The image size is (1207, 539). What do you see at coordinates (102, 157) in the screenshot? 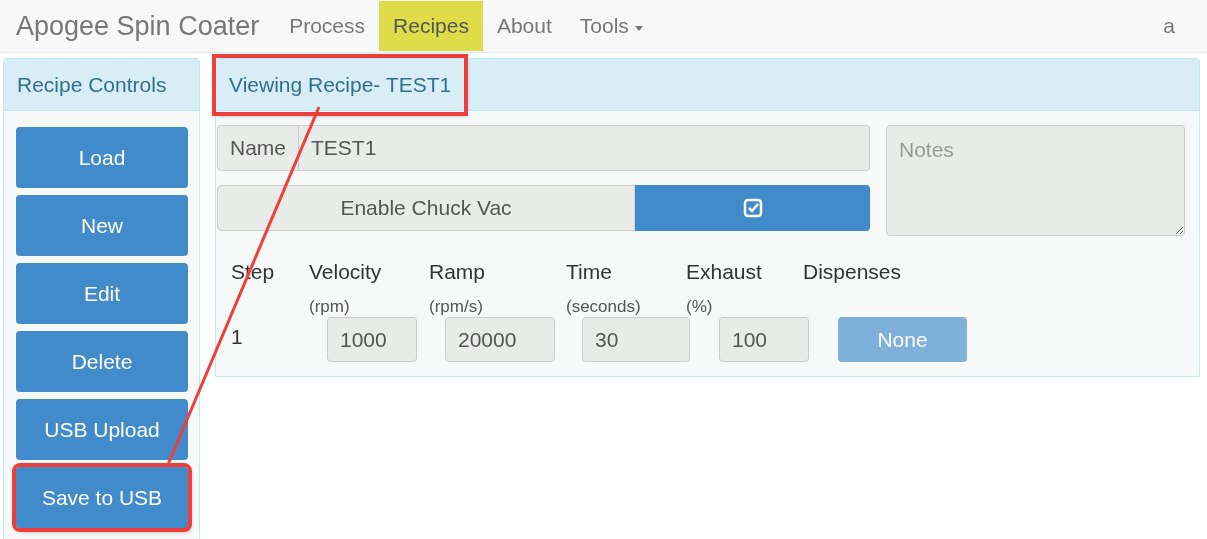
I see `control-button: Load` at bounding box center [102, 157].